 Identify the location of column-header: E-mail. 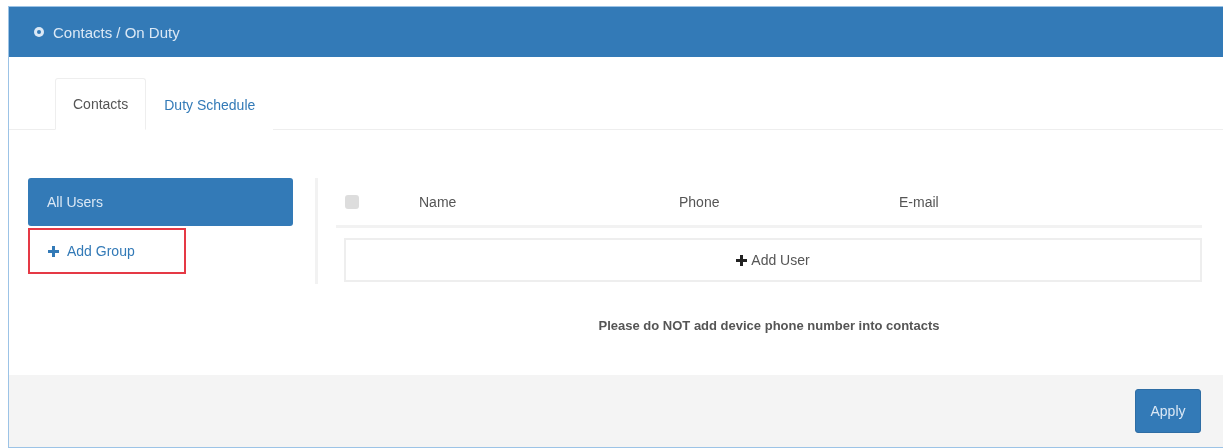
(919, 201).